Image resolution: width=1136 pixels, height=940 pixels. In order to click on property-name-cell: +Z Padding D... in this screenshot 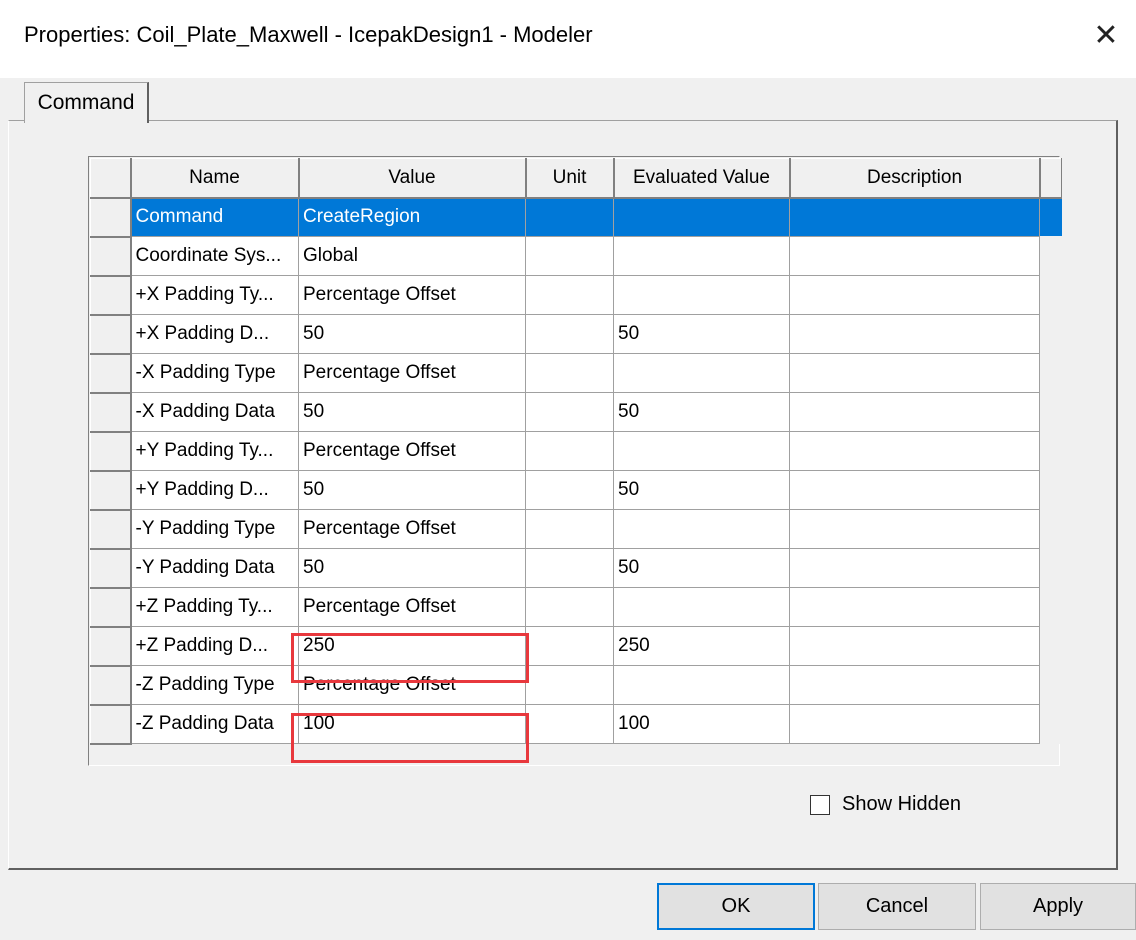, I will do `click(214, 646)`.